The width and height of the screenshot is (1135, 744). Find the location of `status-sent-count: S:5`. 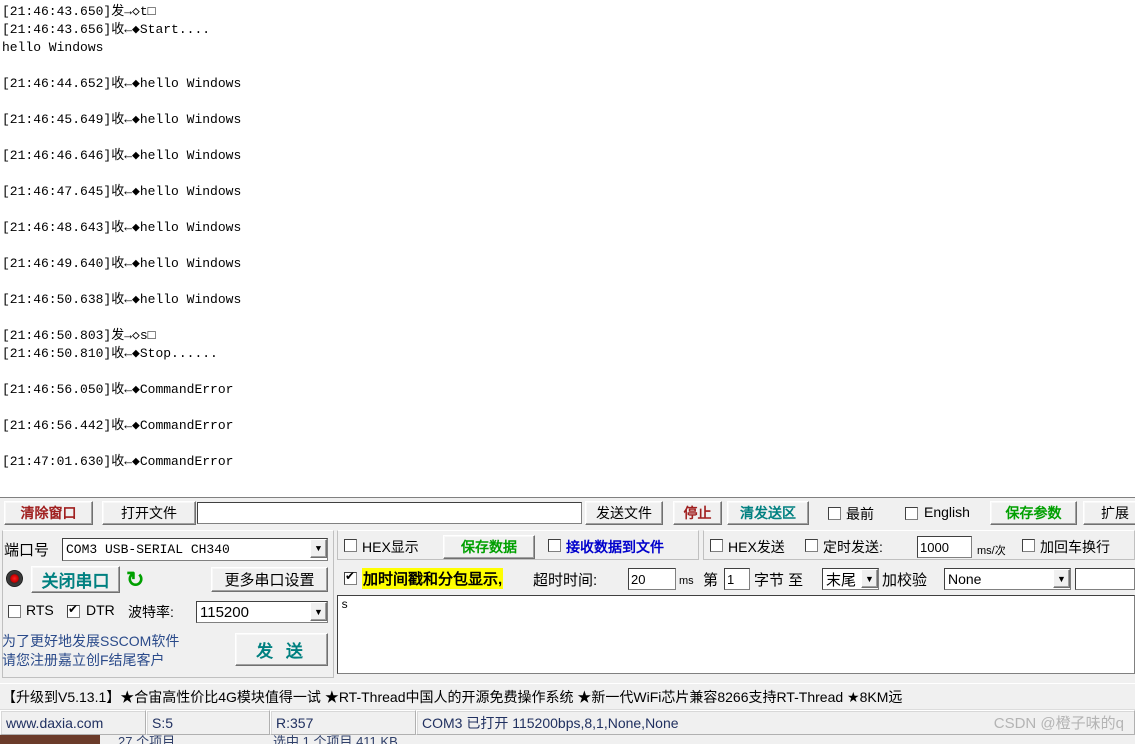

status-sent-count: S:5 is located at coordinates (208, 722).